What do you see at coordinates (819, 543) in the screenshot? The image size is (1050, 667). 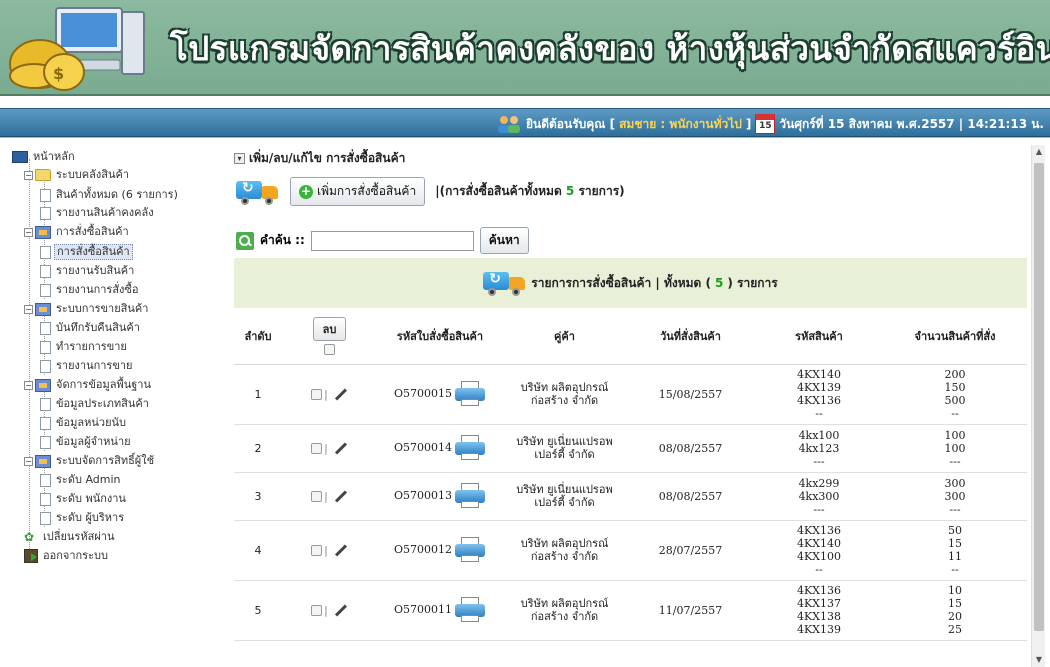 I see `product-code: 4KX140` at bounding box center [819, 543].